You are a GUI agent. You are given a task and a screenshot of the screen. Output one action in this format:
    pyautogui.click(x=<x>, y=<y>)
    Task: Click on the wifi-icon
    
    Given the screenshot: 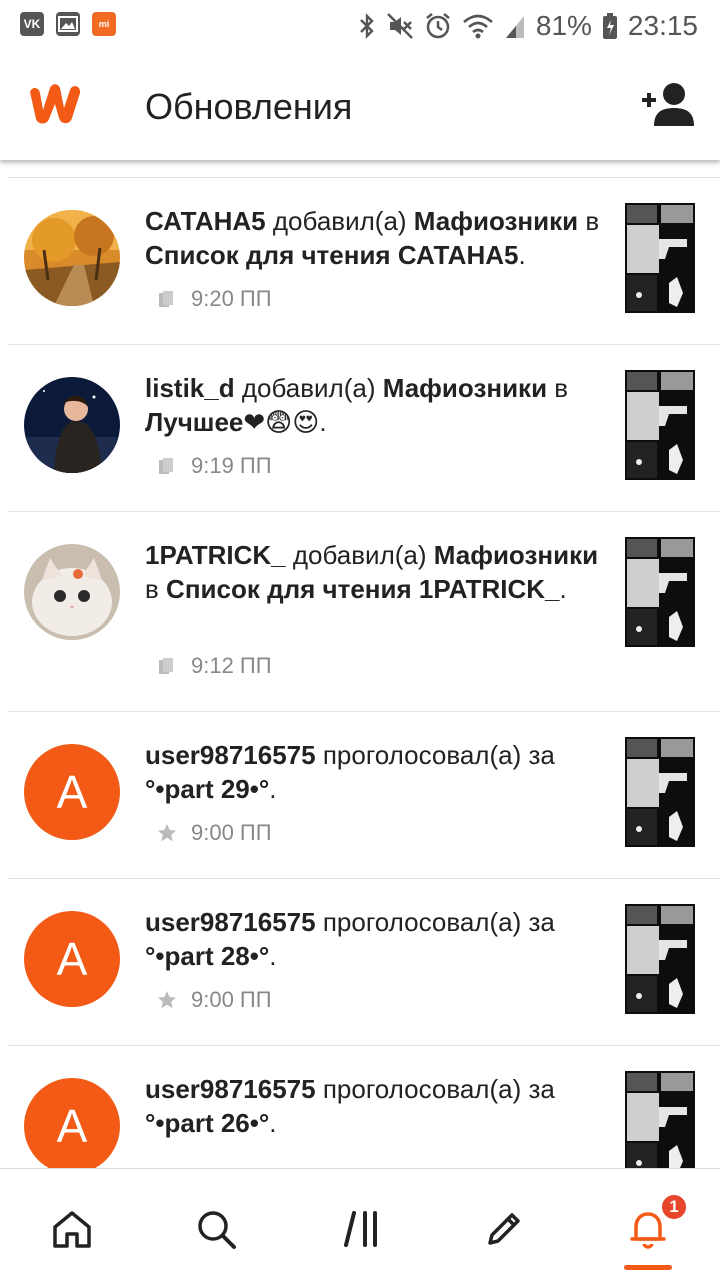 What is the action you would take?
    pyautogui.click(x=478, y=26)
    